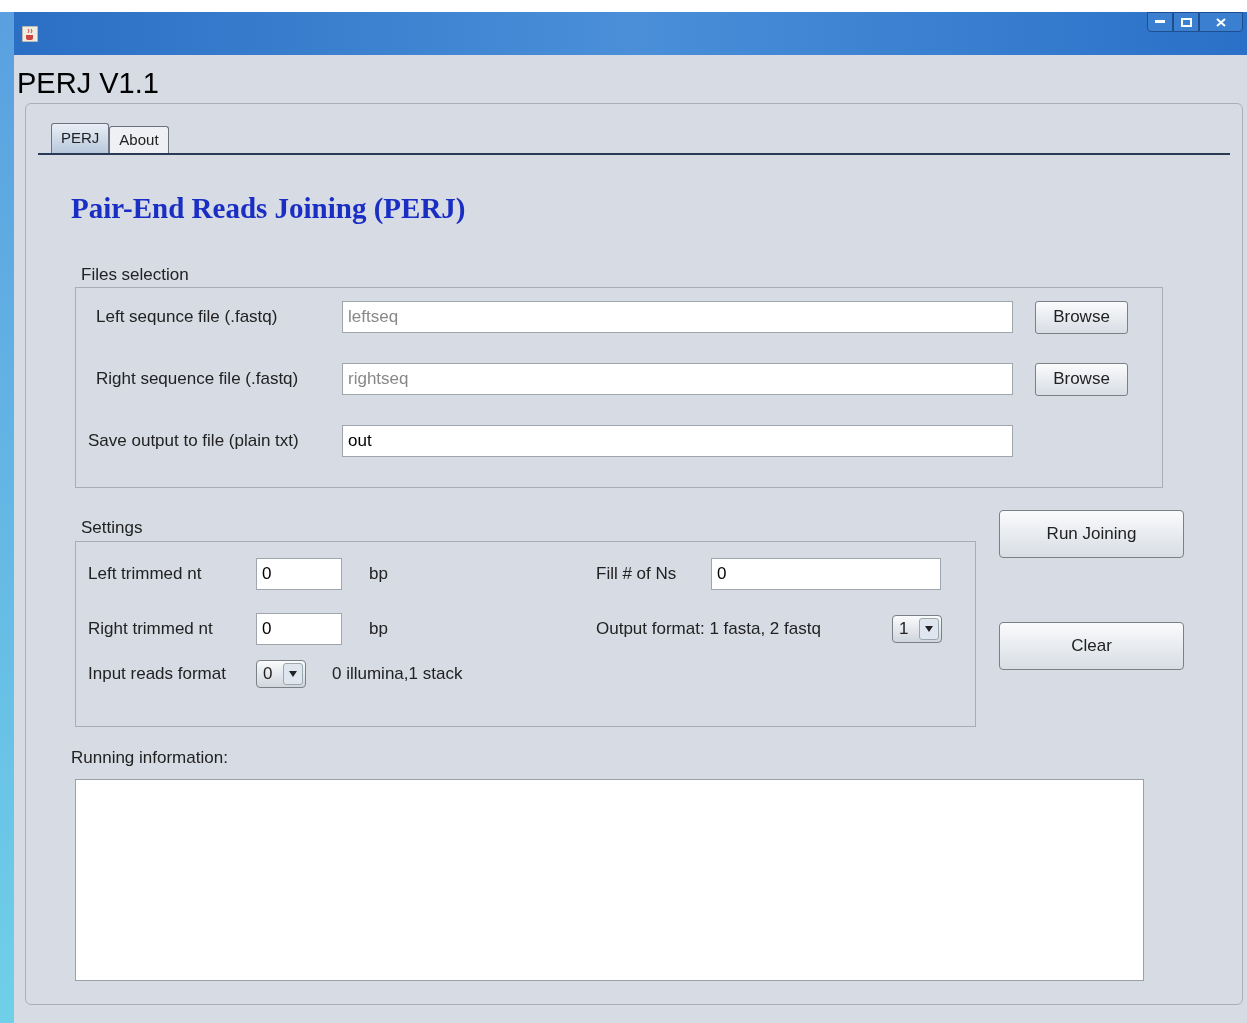 Image resolution: width=1247 pixels, height=1023 pixels. Describe the element at coordinates (135, 275) in the screenshot. I see `section-title: Files selection` at that location.